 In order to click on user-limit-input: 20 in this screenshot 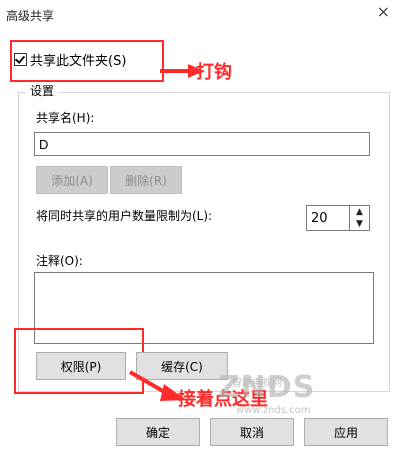, I will do `click(328, 218)`.